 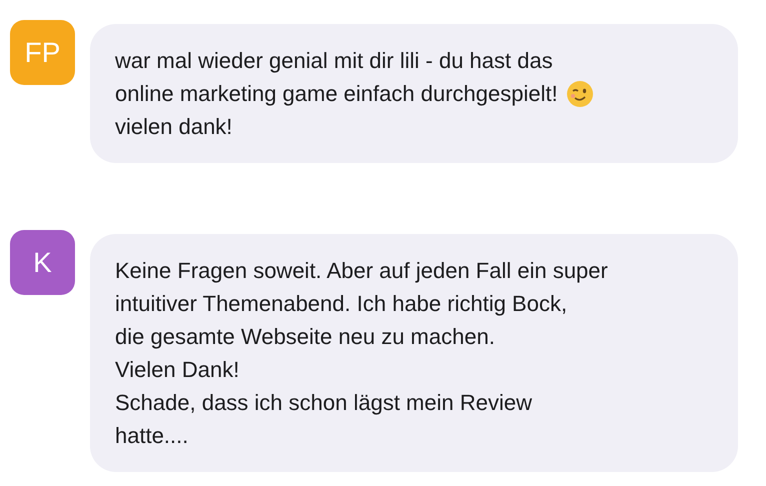 What do you see at coordinates (580, 94) in the screenshot?
I see `winking-face-icon` at bounding box center [580, 94].